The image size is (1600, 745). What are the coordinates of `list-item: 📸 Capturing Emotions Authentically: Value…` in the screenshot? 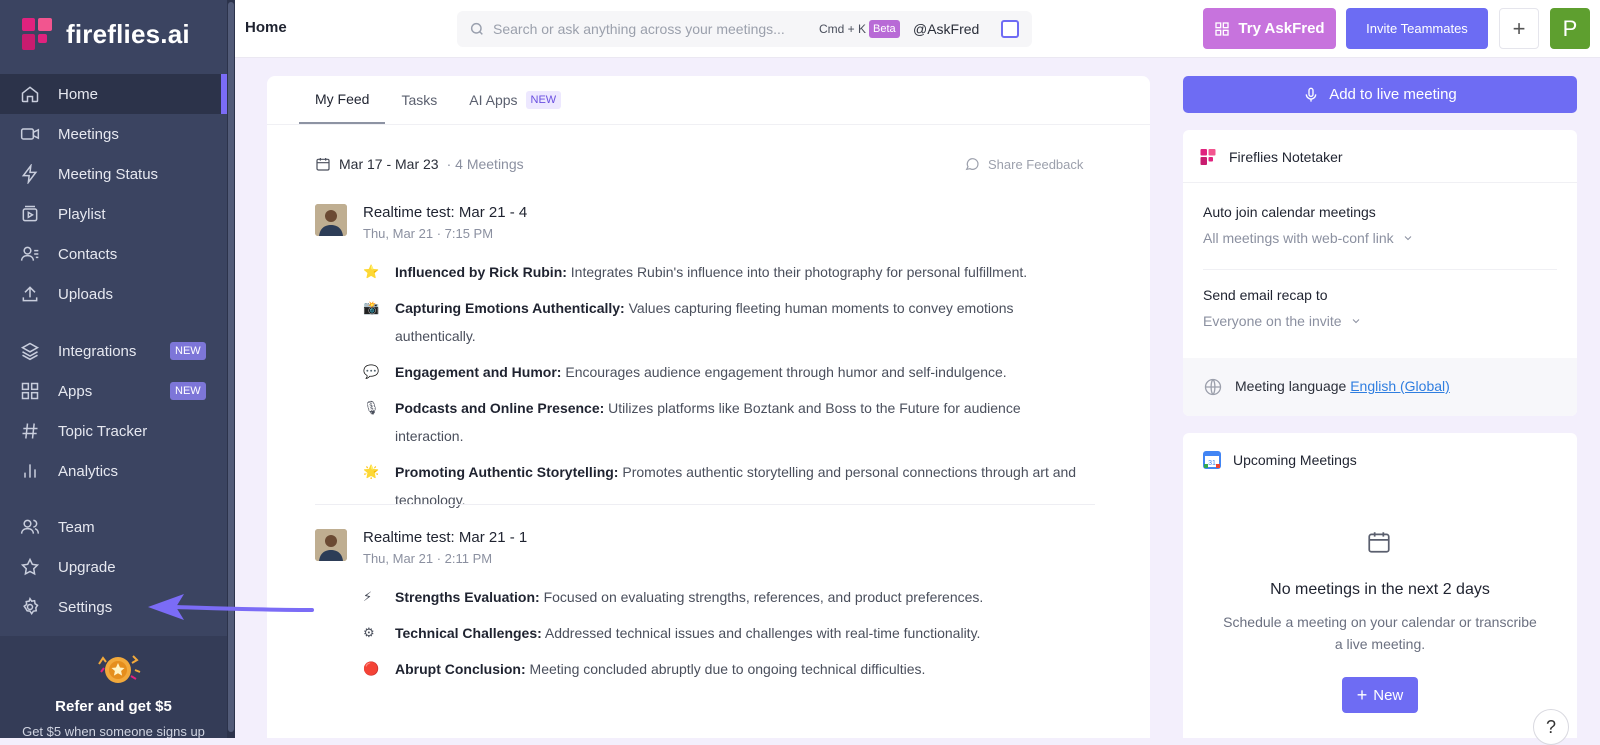 It's located at (723, 322).